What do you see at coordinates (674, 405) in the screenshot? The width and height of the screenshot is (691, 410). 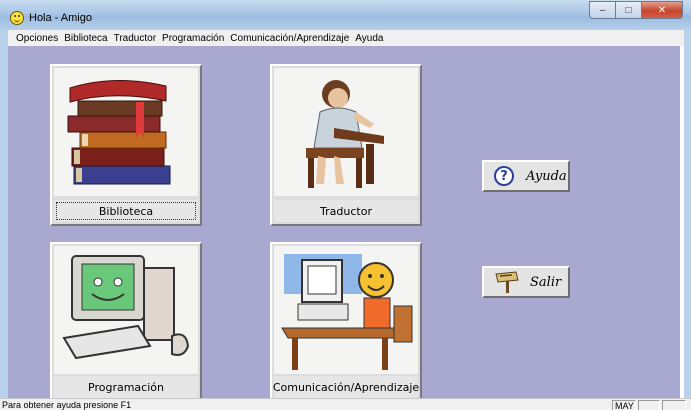 I see `scroll-indicator` at bounding box center [674, 405].